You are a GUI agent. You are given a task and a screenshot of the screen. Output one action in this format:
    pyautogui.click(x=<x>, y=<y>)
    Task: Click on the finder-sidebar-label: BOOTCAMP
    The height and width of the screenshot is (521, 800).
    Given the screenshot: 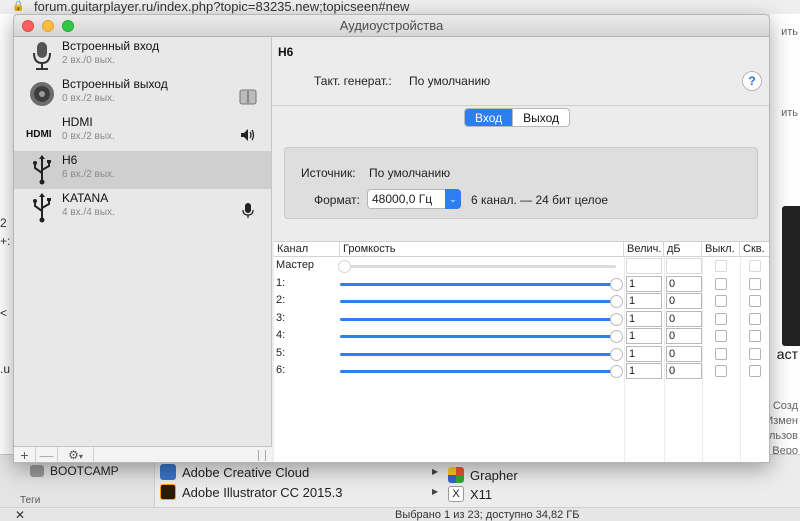 What is the action you would take?
    pyautogui.click(x=84, y=471)
    